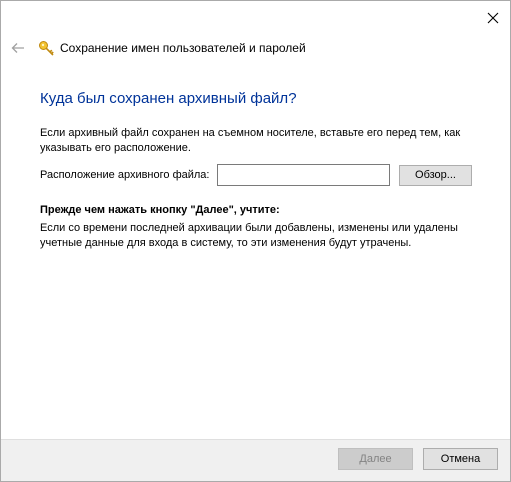 The height and width of the screenshot is (482, 511). Describe the element at coordinates (255, 460) in the screenshot. I see `footer-bar: Далее Отмена` at that location.